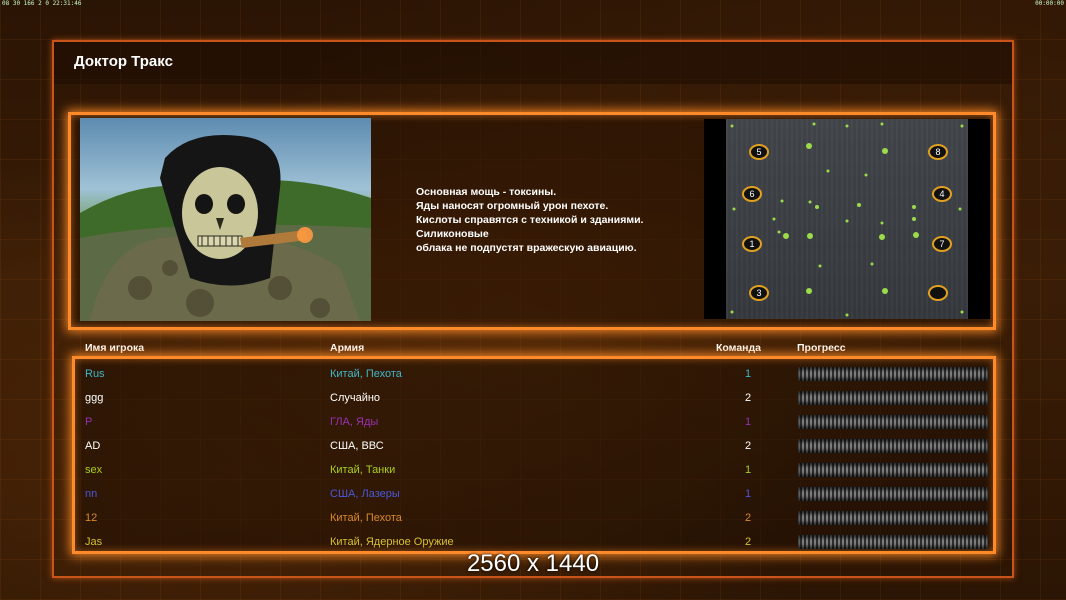  What do you see at coordinates (533, 450) in the screenshot?
I see `table-row: AD США, ВВС 2` at bounding box center [533, 450].